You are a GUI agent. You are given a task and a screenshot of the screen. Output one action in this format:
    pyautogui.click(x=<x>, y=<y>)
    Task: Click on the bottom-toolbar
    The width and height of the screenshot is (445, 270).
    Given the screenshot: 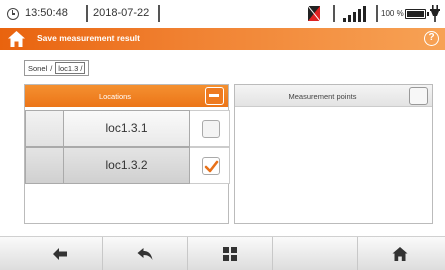 What is the action you would take?
    pyautogui.click(x=222, y=253)
    